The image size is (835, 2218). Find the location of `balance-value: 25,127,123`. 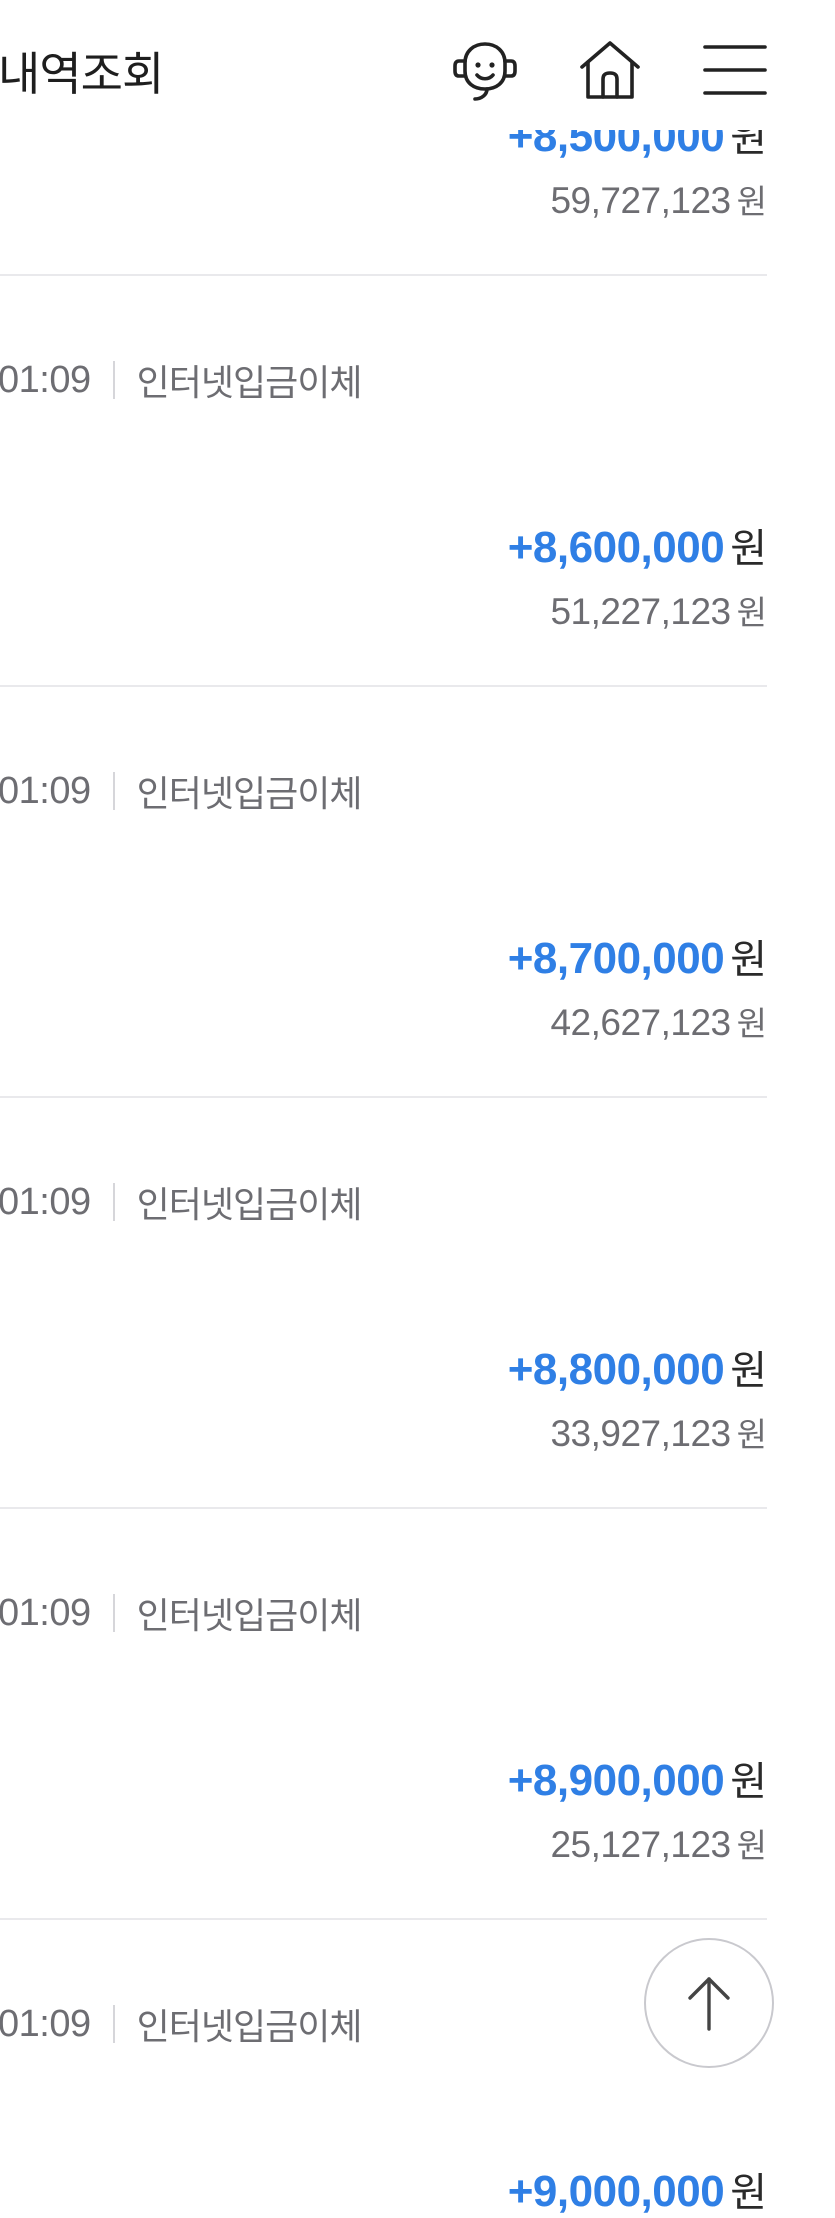

balance-value: 25,127,123 is located at coordinates (640, 1844).